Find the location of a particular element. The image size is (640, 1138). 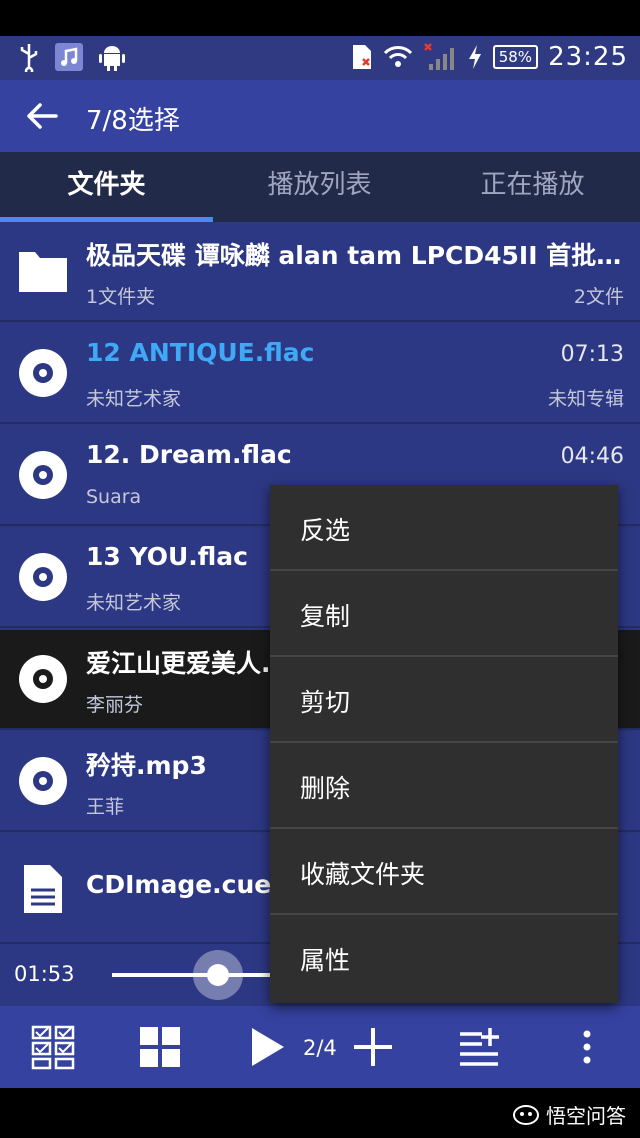

elapsed-time: 01:53 is located at coordinates (44, 974).